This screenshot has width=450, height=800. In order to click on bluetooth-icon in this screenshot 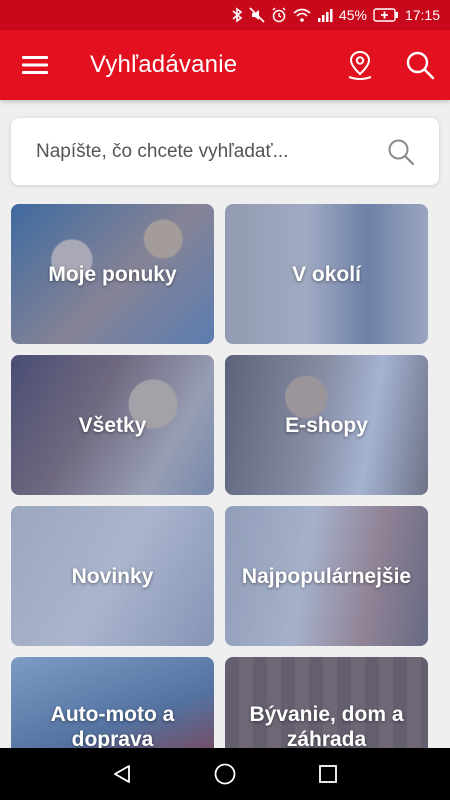, I will do `click(237, 15)`.